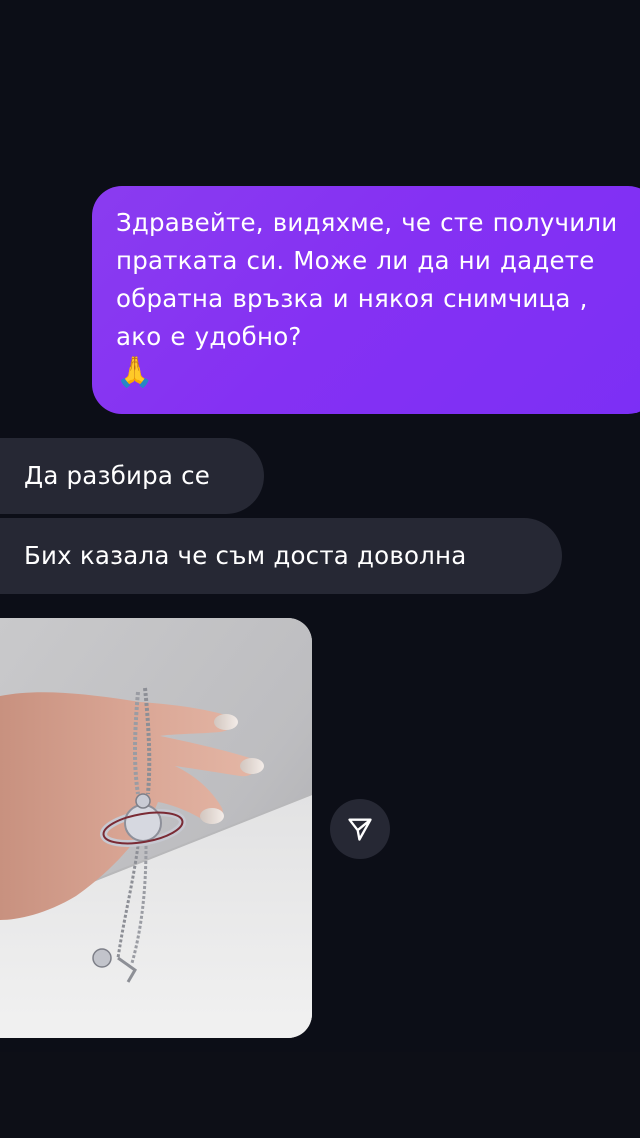 The height and width of the screenshot is (1138, 640). What do you see at coordinates (117, 475) in the screenshot?
I see `incoming-message-text: Да разбира се` at bounding box center [117, 475].